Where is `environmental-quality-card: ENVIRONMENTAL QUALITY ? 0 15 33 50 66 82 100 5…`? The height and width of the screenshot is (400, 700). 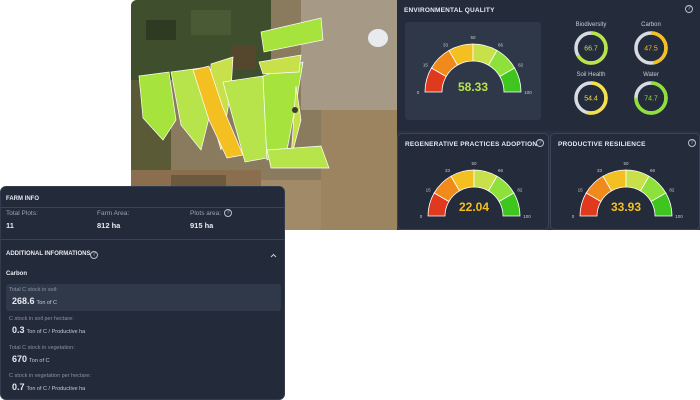 environmental-quality-card: ENVIRONMENTAL QUALITY ? 0 15 33 50 66 82 100 5… is located at coordinates (548, 65).